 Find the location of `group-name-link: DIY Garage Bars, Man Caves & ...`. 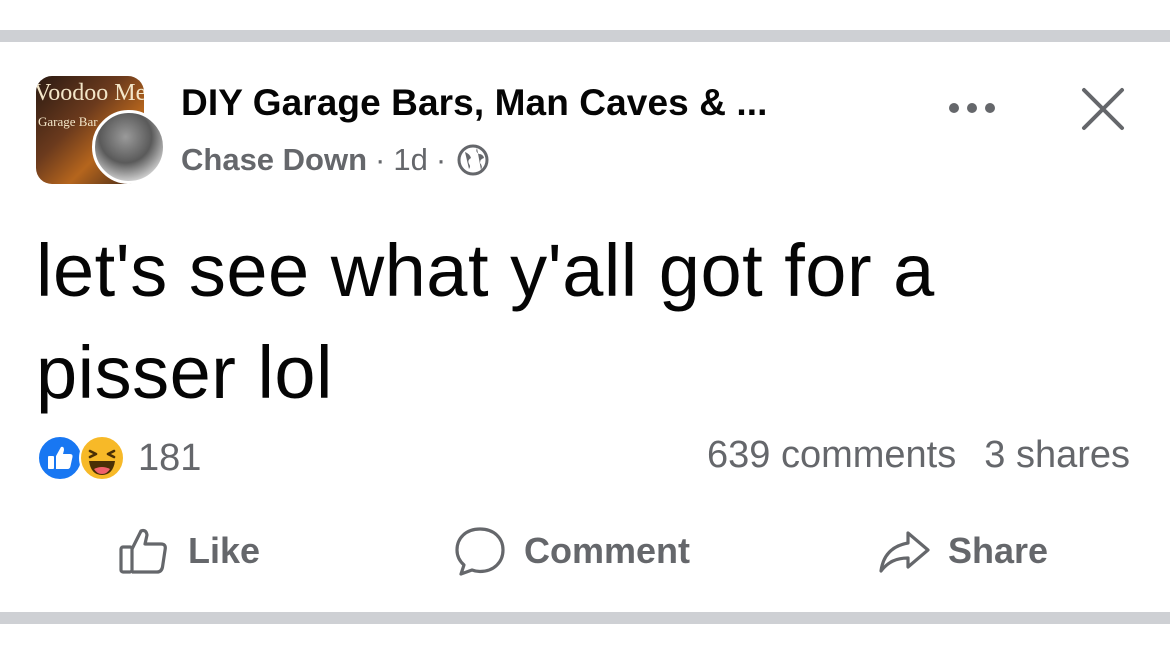

group-name-link: DIY Garage Bars, Man Caves & ... is located at coordinates (474, 103).